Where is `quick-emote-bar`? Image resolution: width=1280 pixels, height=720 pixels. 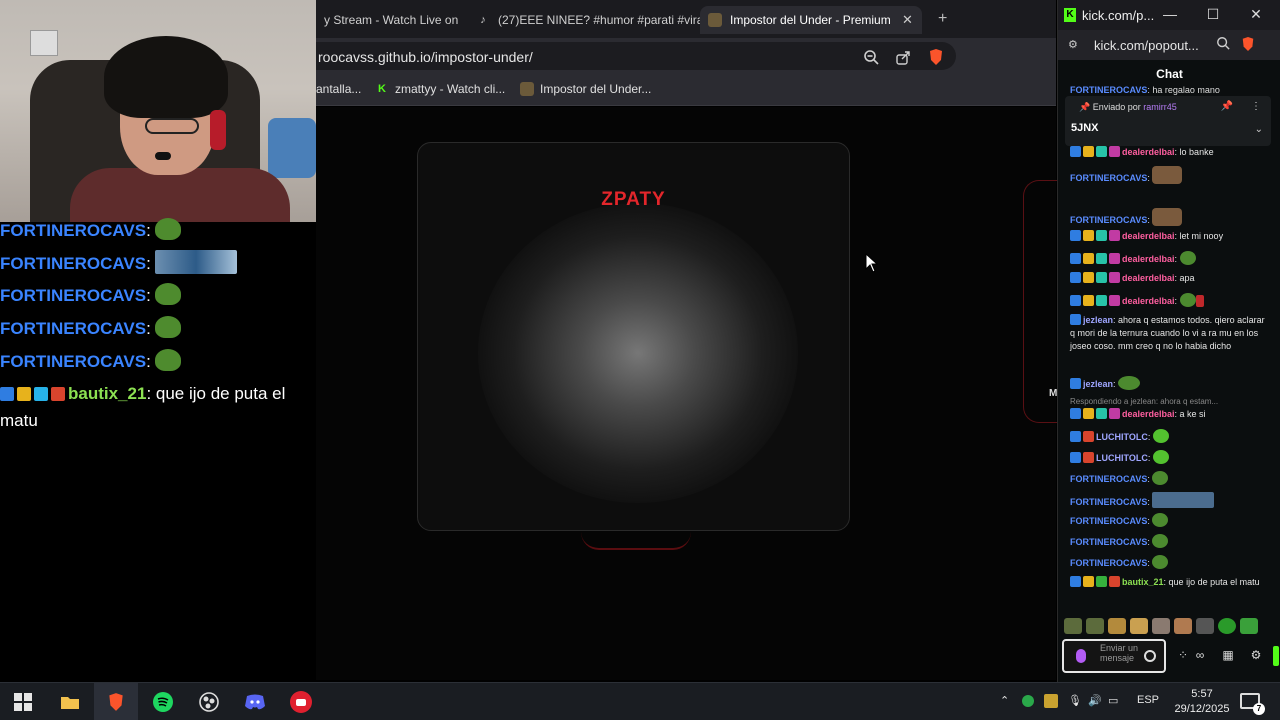 quick-emote-bar is located at coordinates (1169, 627).